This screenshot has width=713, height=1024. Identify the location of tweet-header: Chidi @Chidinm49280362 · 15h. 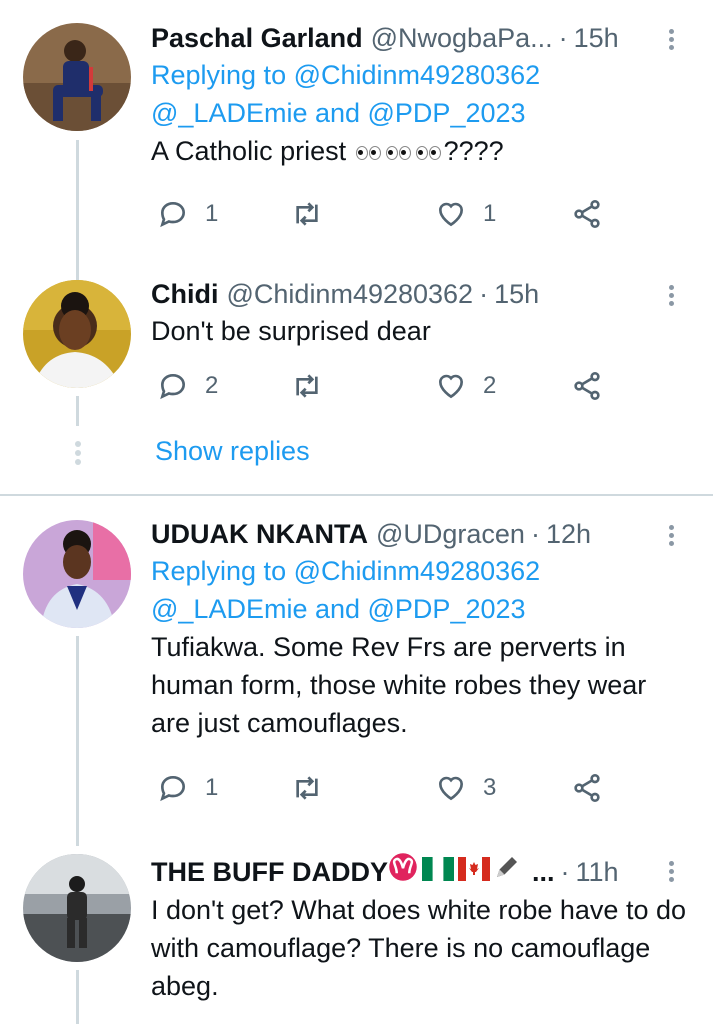
(417, 294).